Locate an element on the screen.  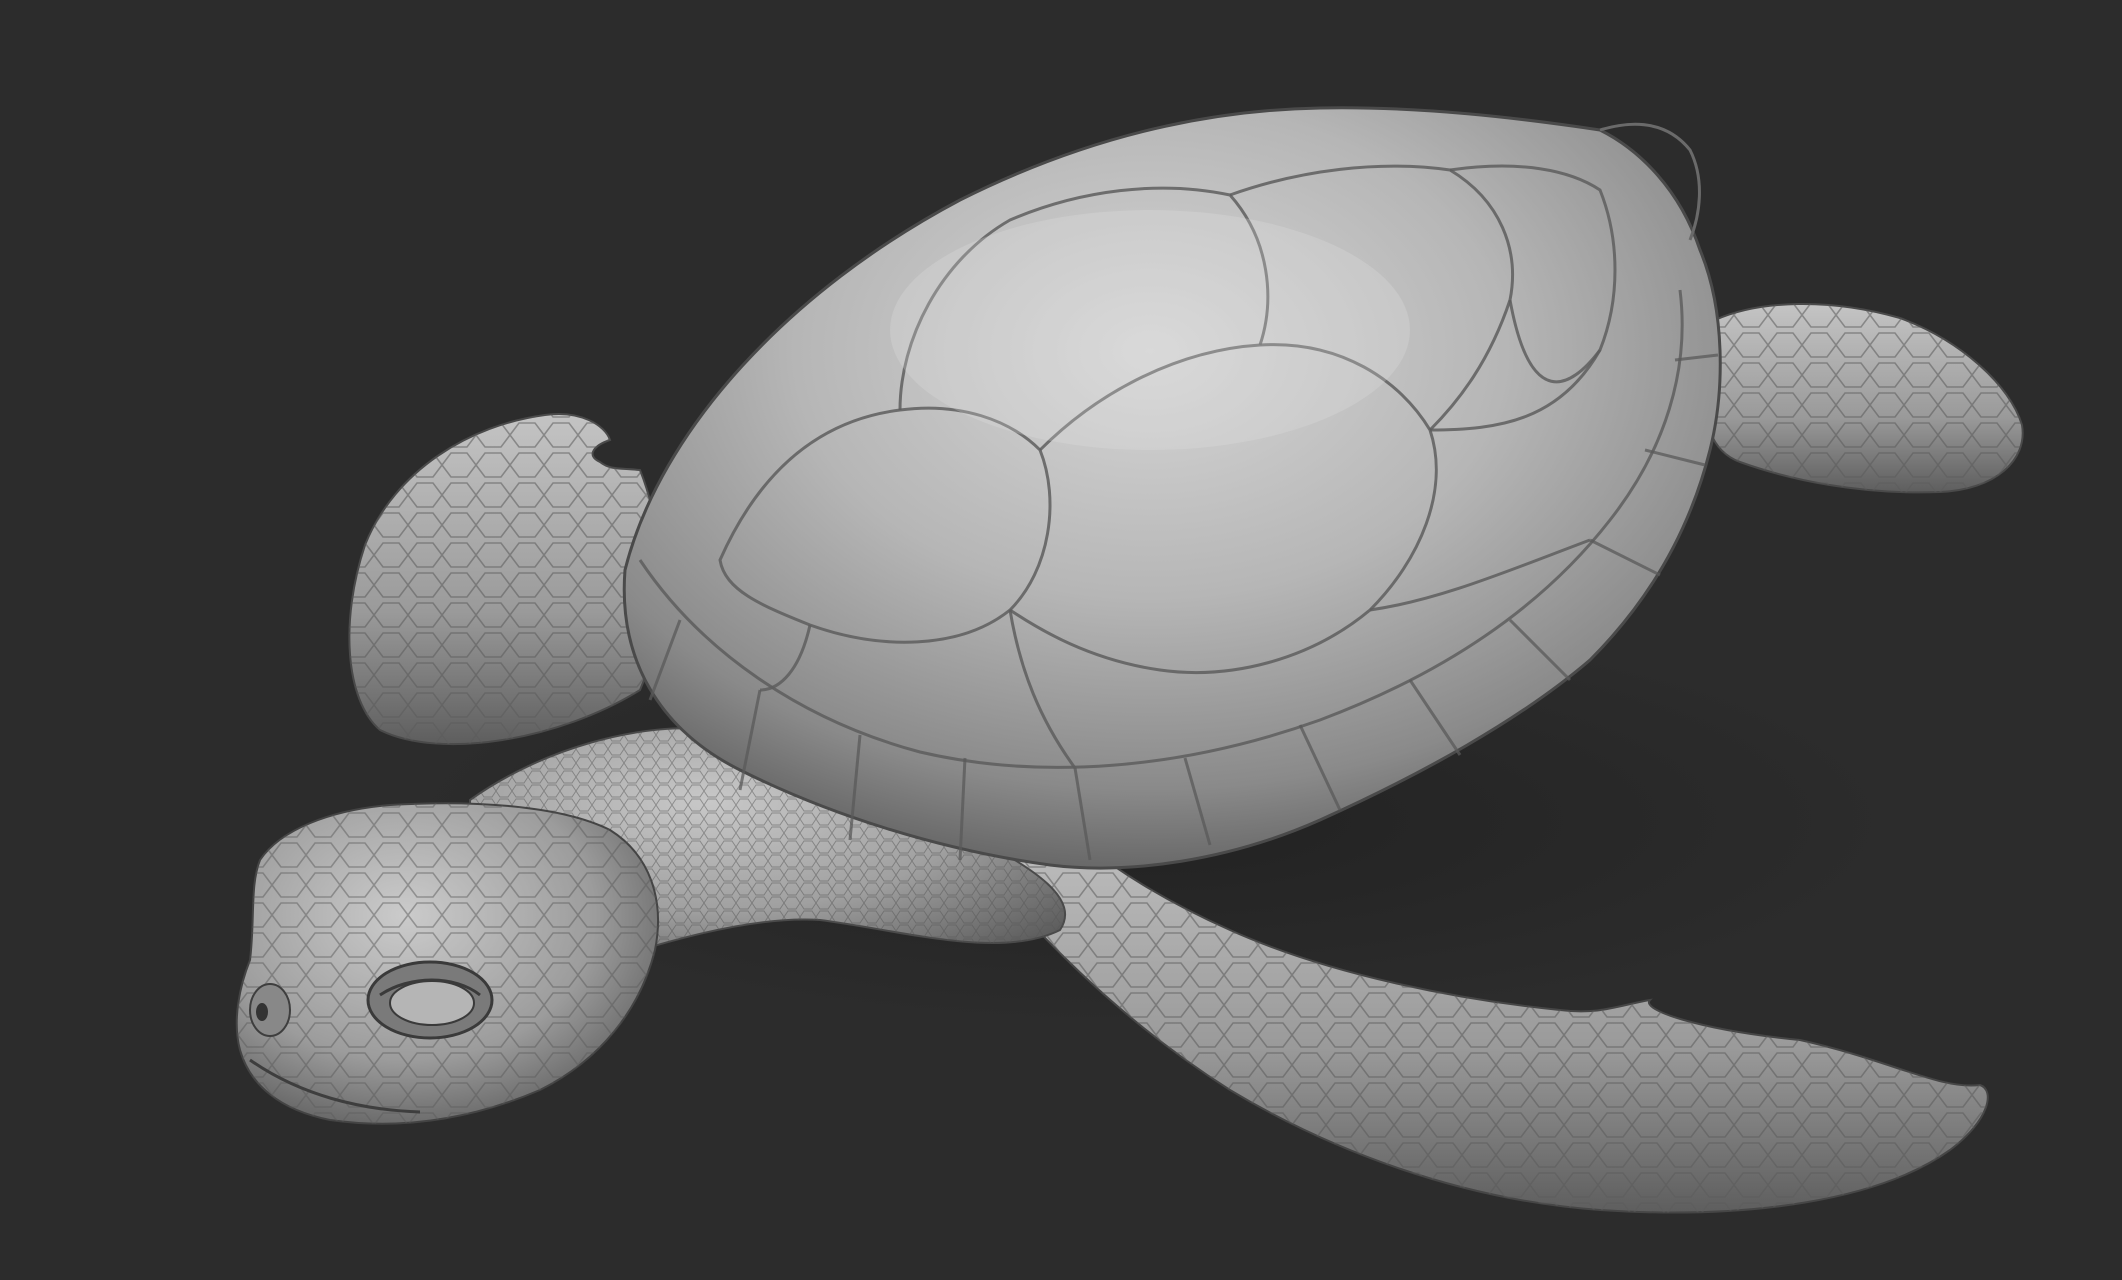
nostril is located at coordinates (270, 1010).